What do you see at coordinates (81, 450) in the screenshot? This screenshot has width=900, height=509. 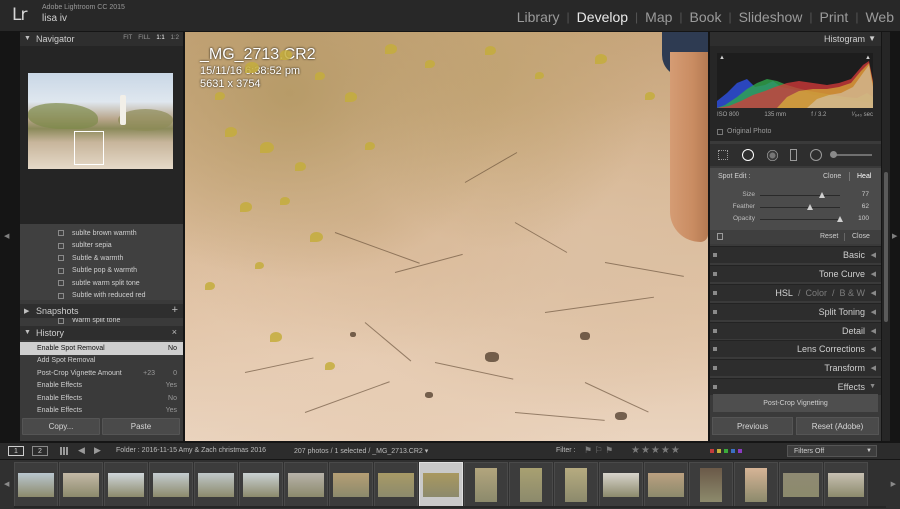 I see `back-arrow-icon: ◀` at bounding box center [81, 450].